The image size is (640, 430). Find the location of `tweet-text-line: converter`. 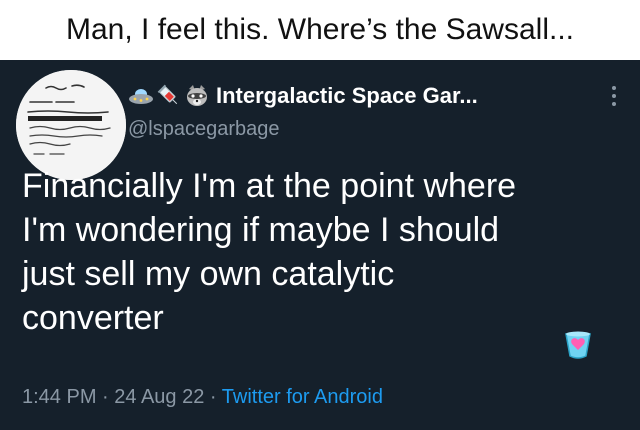

tweet-text-line: converter is located at coordinates (93, 318).